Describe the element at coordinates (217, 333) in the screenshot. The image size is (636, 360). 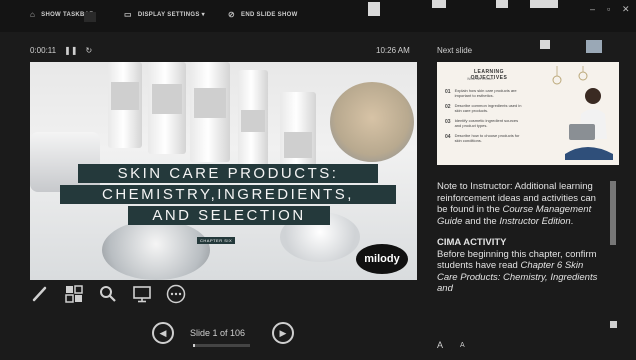
I see `slide-counter: Slide 1 of 106` at that location.